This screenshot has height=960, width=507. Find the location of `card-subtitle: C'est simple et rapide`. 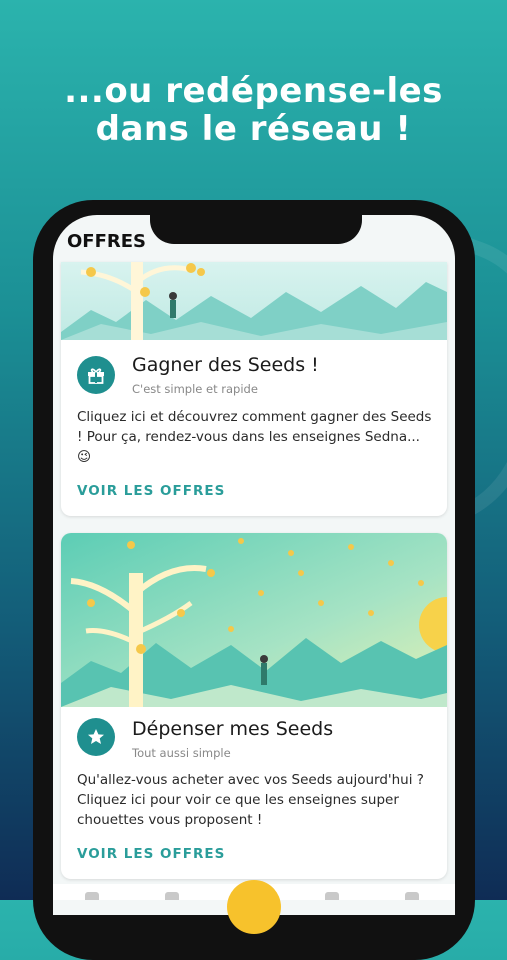

card-subtitle: C'est simple et rapide is located at coordinates (195, 389).